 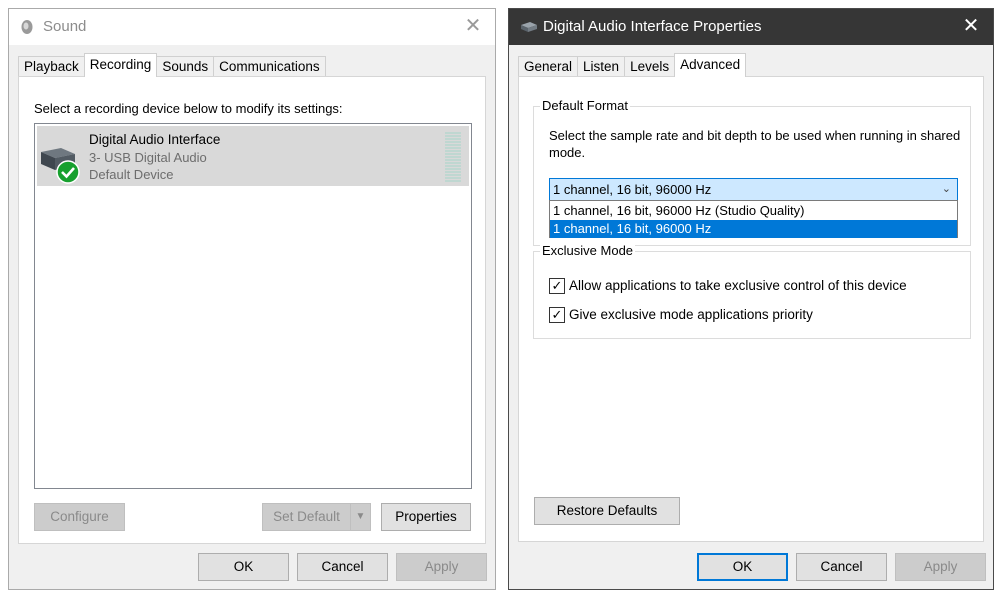 What do you see at coordinates (131, 174) in the screenshot?
I see `device-status: Default Device` at bounding box center [131, 174].